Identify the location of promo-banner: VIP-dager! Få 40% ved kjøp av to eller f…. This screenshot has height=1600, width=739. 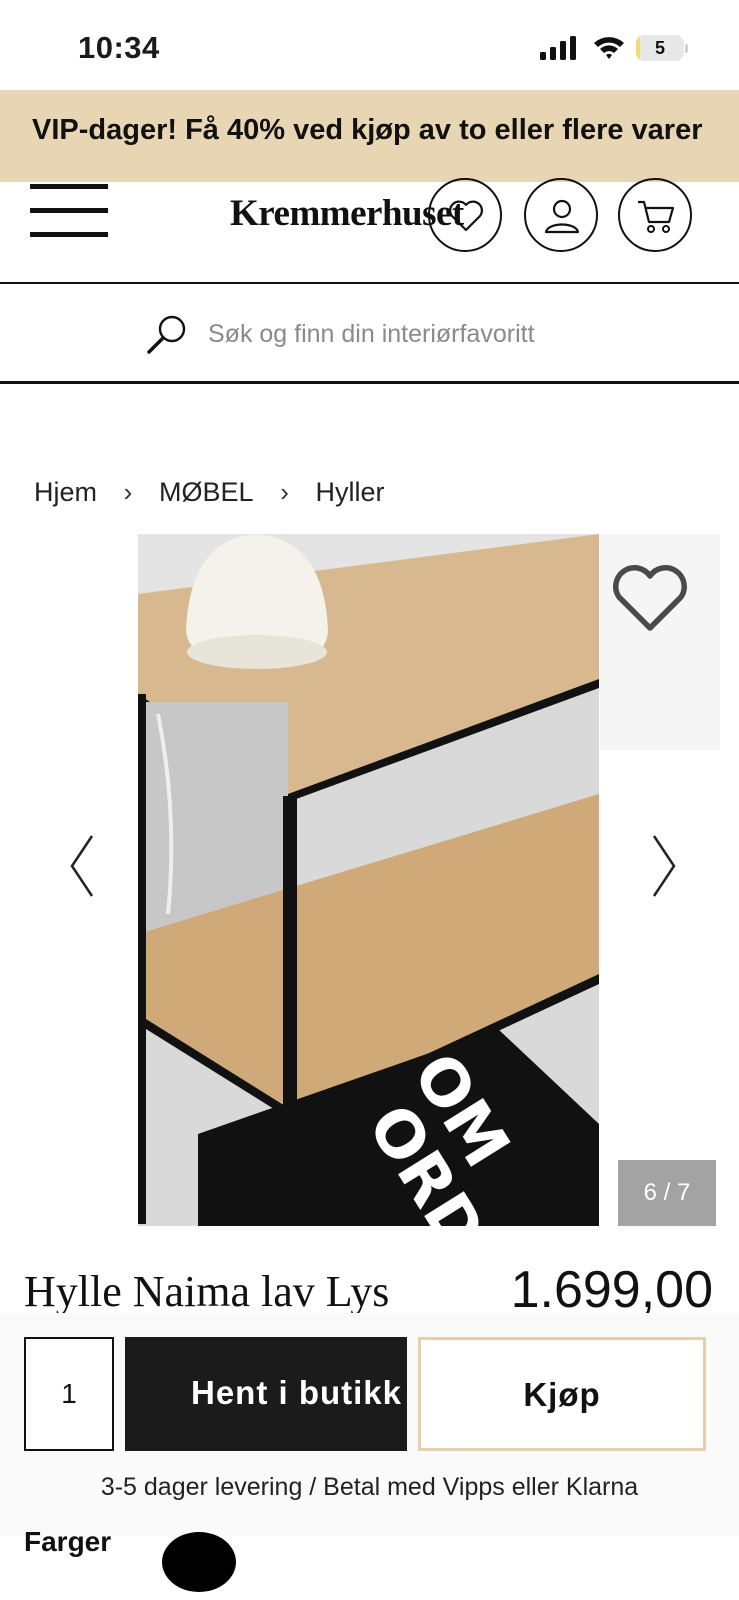
(369, 136).